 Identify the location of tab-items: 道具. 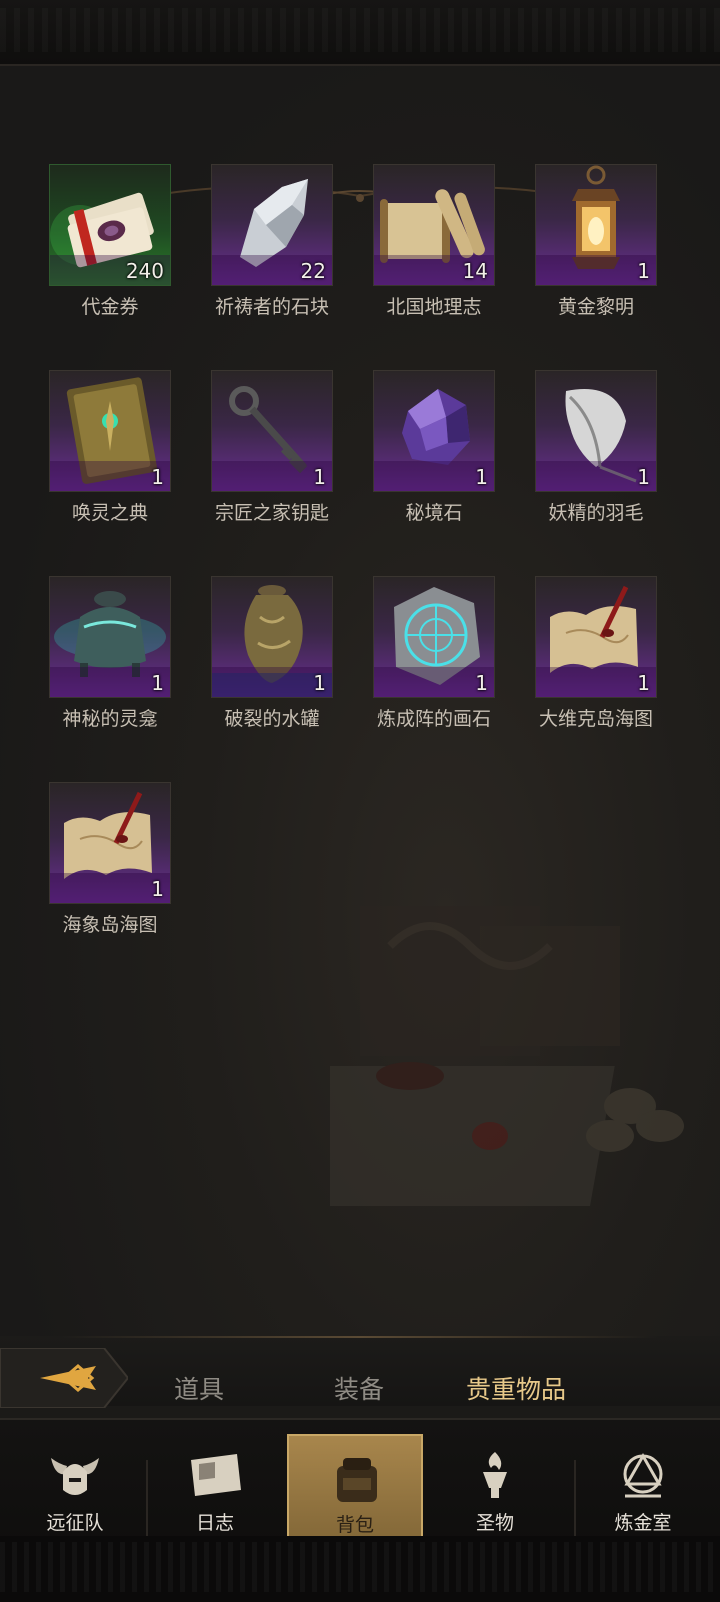
(199, 1388).